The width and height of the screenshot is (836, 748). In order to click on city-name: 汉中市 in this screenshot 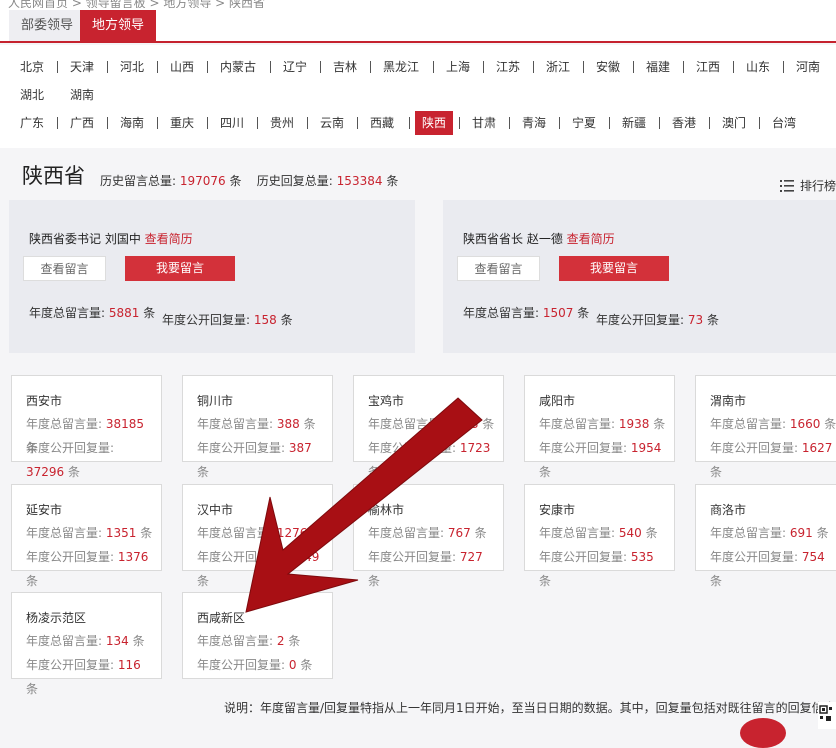, I will do `click(215, 510)`.